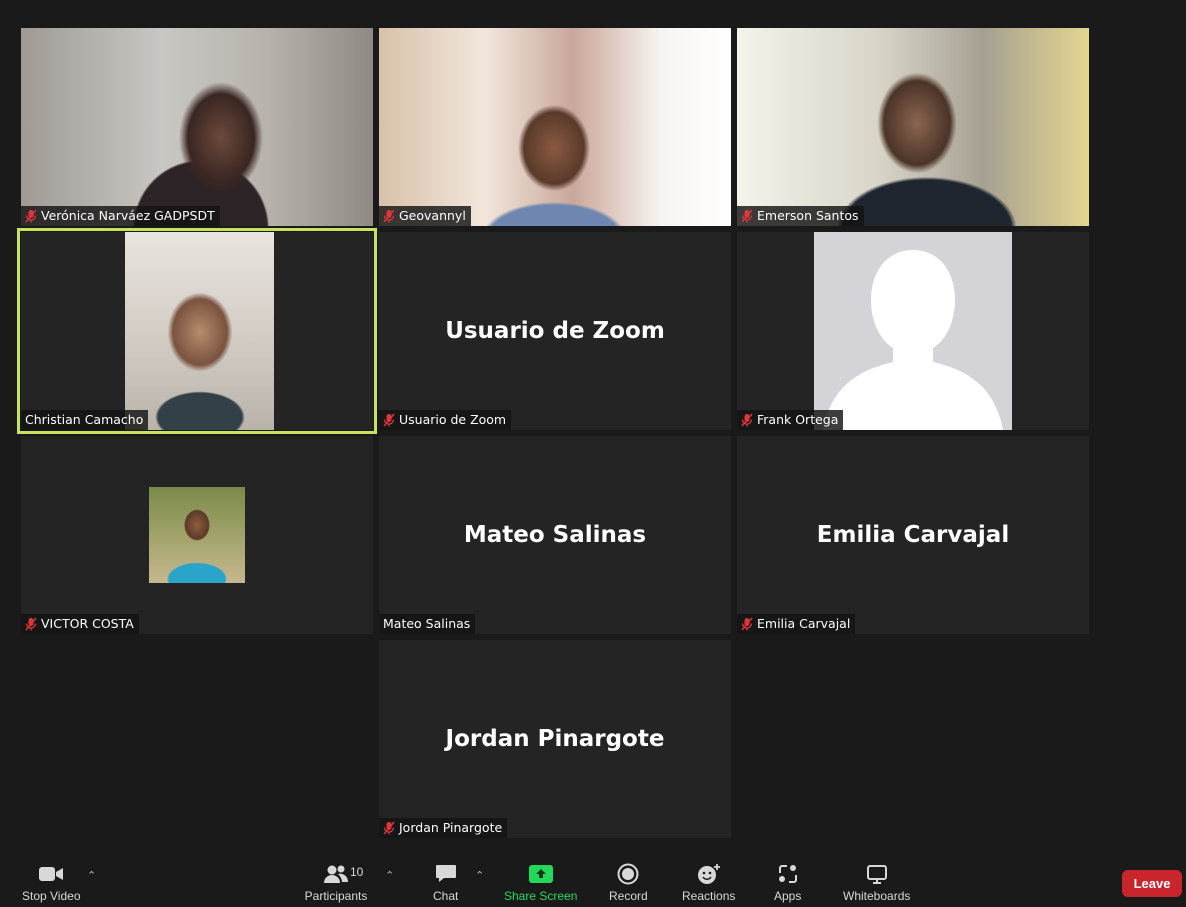 The height and width of the screenshot is (907, 1186). I want to click on share-screen-button: Share Screen, so click(540, 882).